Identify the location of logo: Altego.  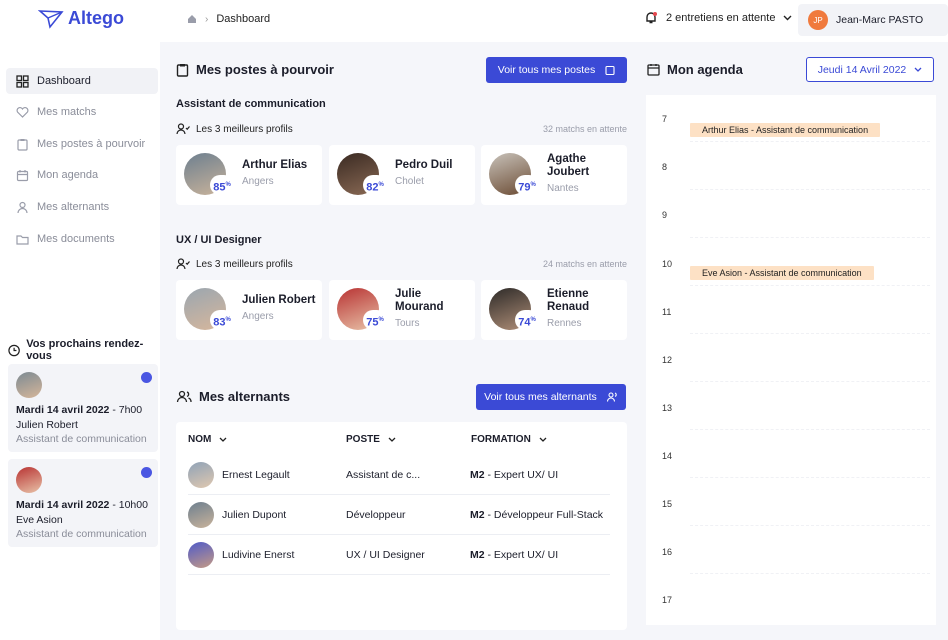
(81, 18).